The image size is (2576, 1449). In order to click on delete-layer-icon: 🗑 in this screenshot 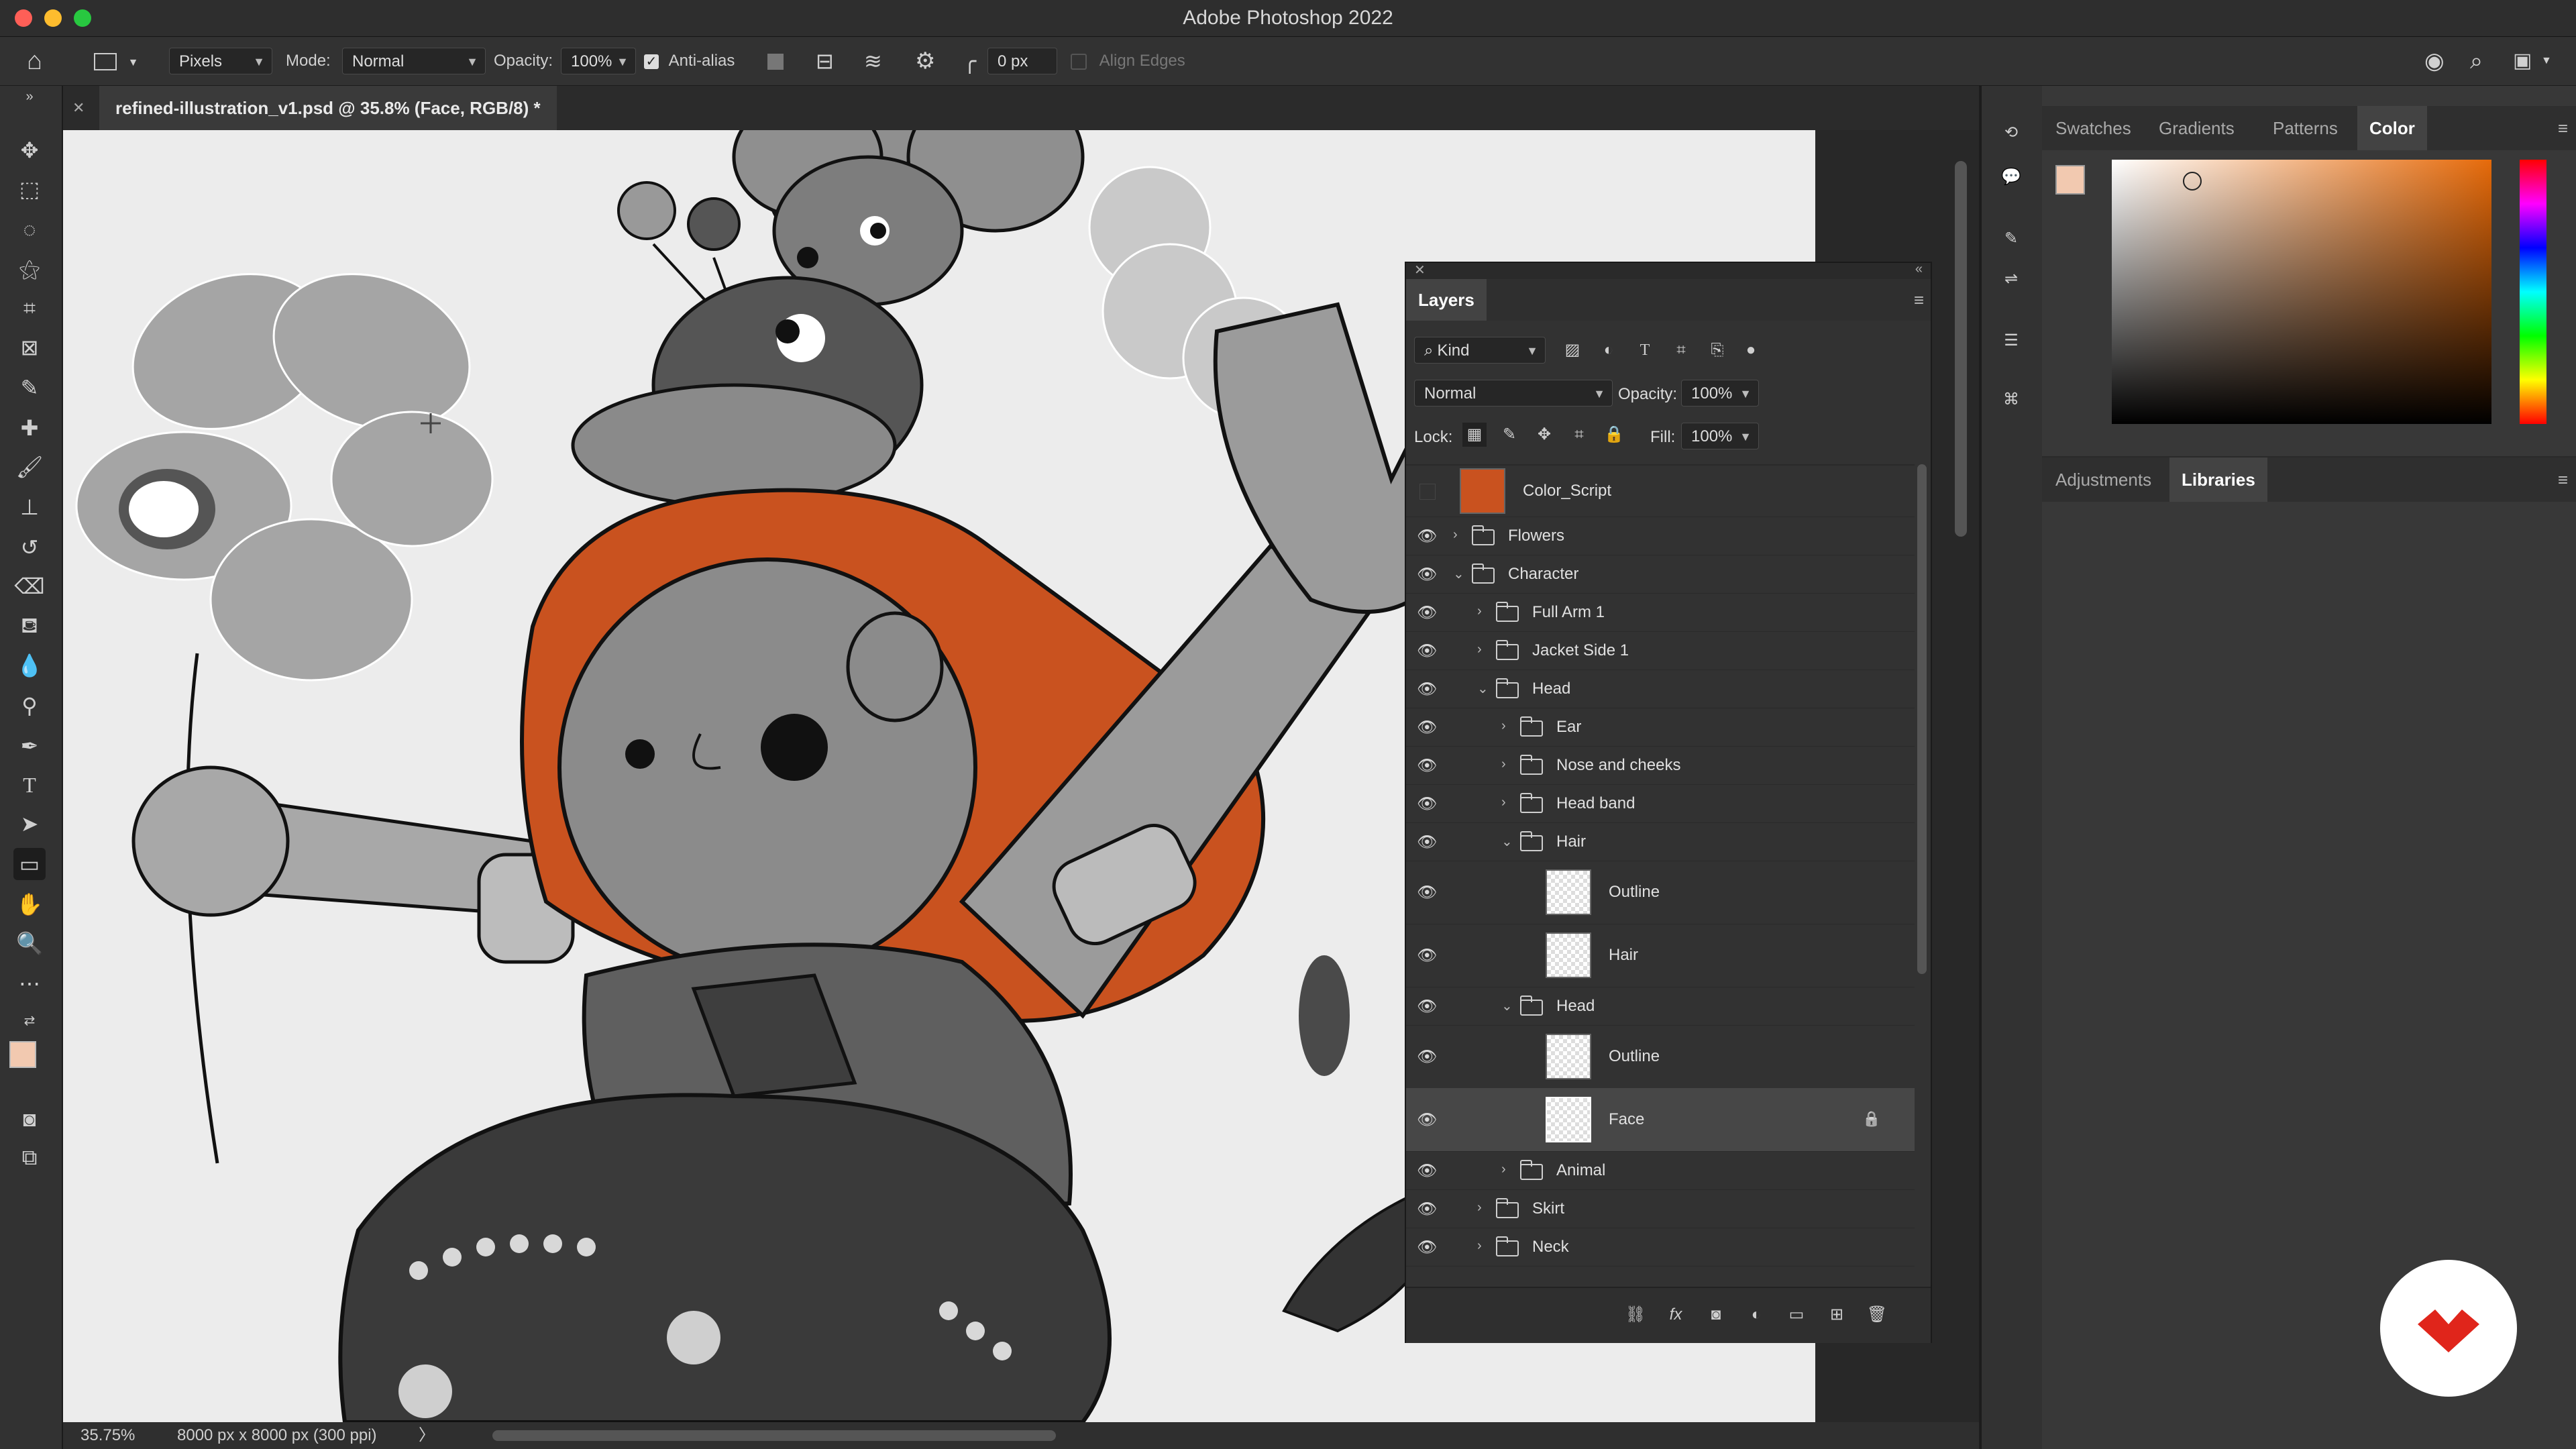, I will do `click(1877, 1315)`.